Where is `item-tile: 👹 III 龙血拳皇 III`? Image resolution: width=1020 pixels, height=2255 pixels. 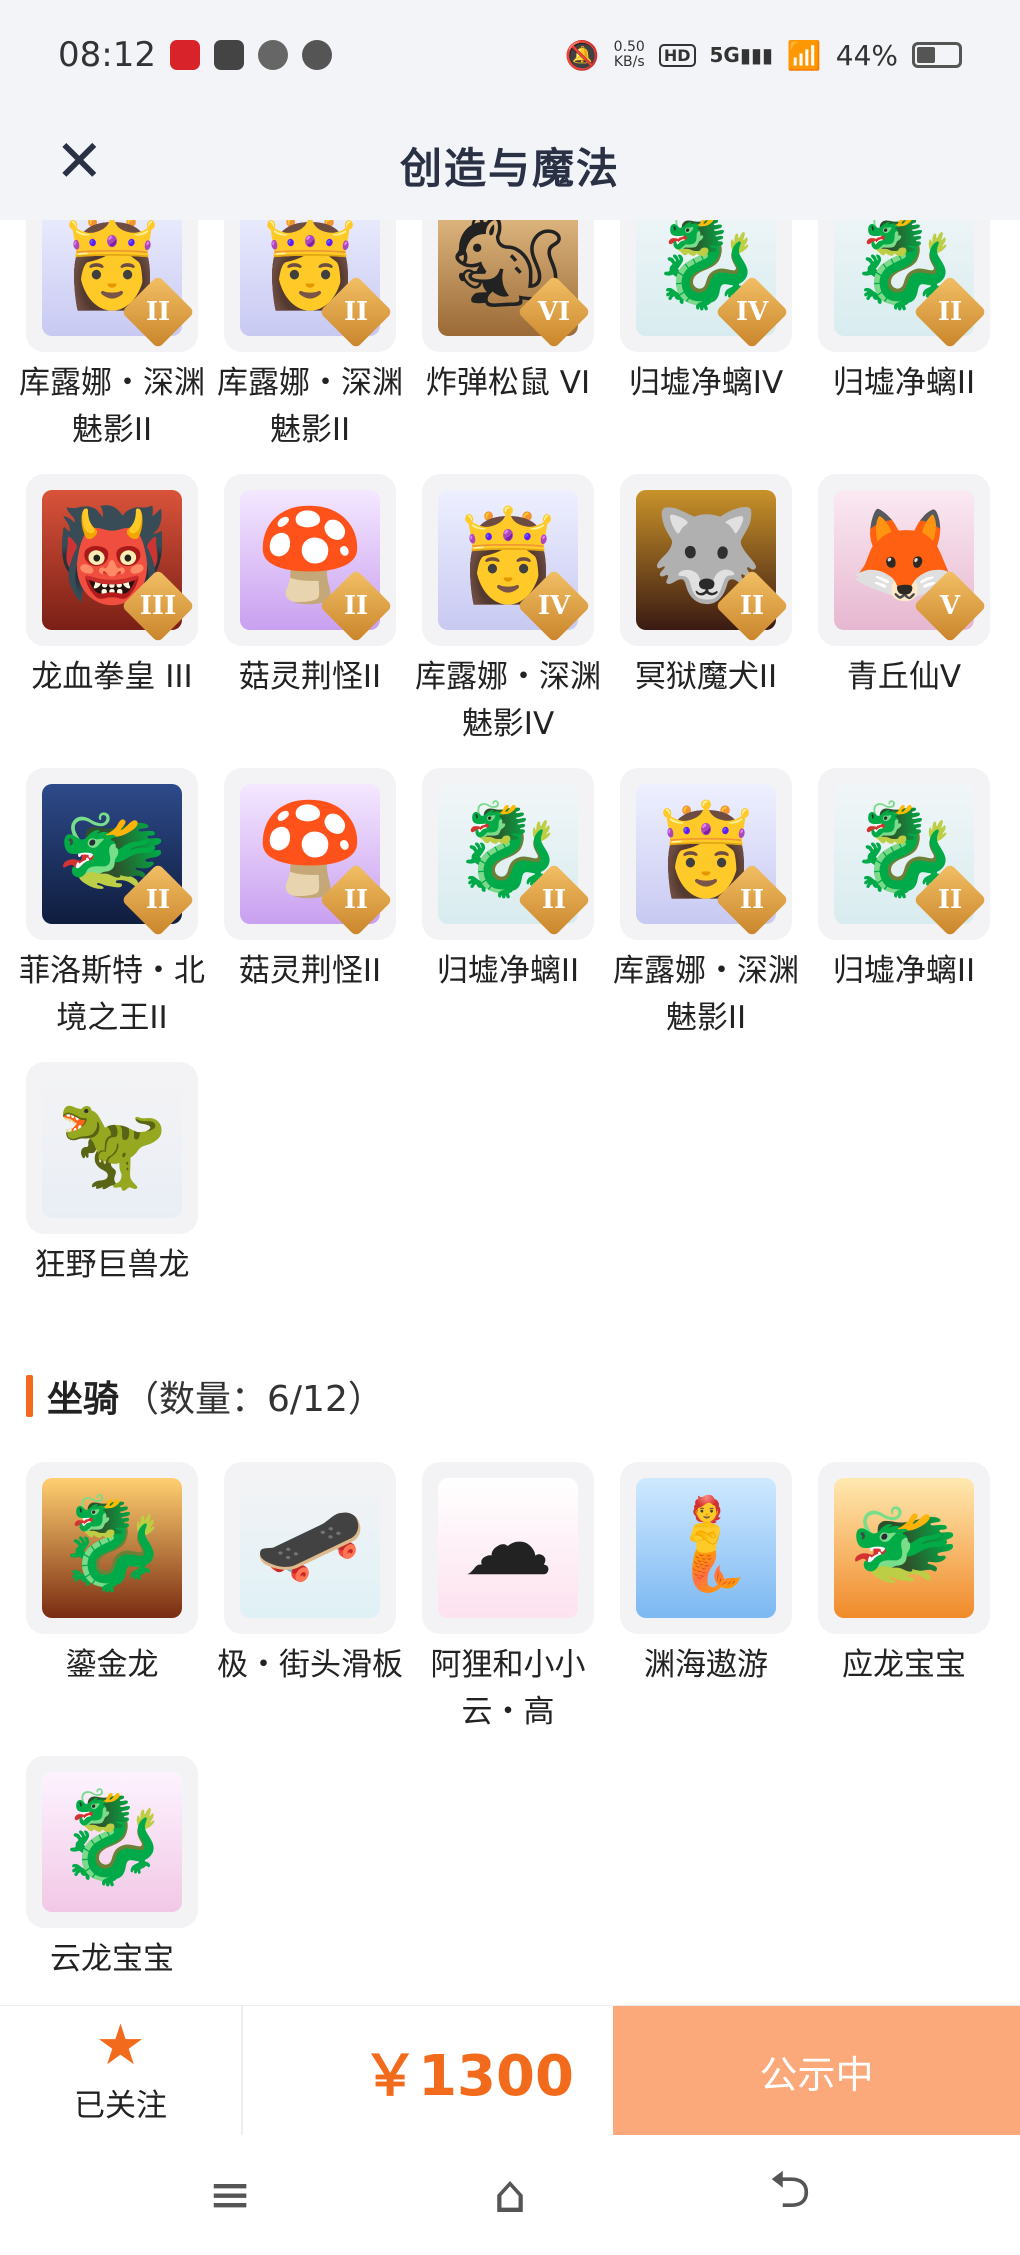
item-tile: 👹 III 龙血拳皇 III is located at coordinates (112, 587).